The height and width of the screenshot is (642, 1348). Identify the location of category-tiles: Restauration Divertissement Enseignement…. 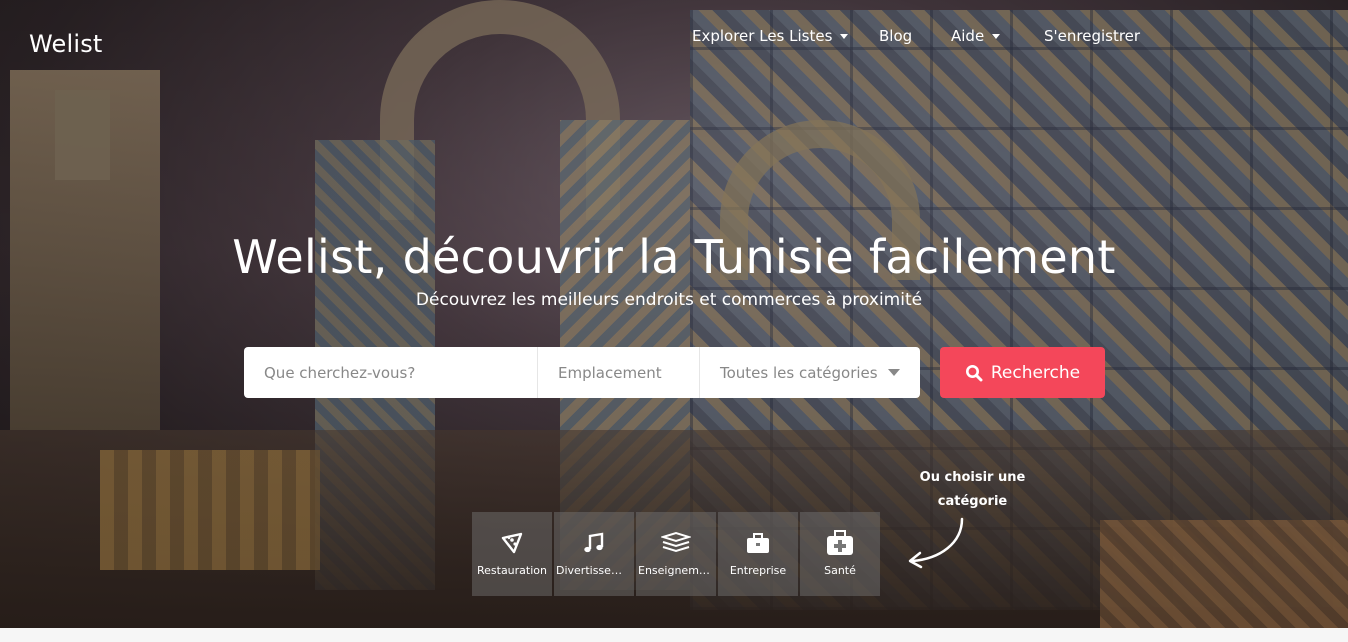
(677, 554).